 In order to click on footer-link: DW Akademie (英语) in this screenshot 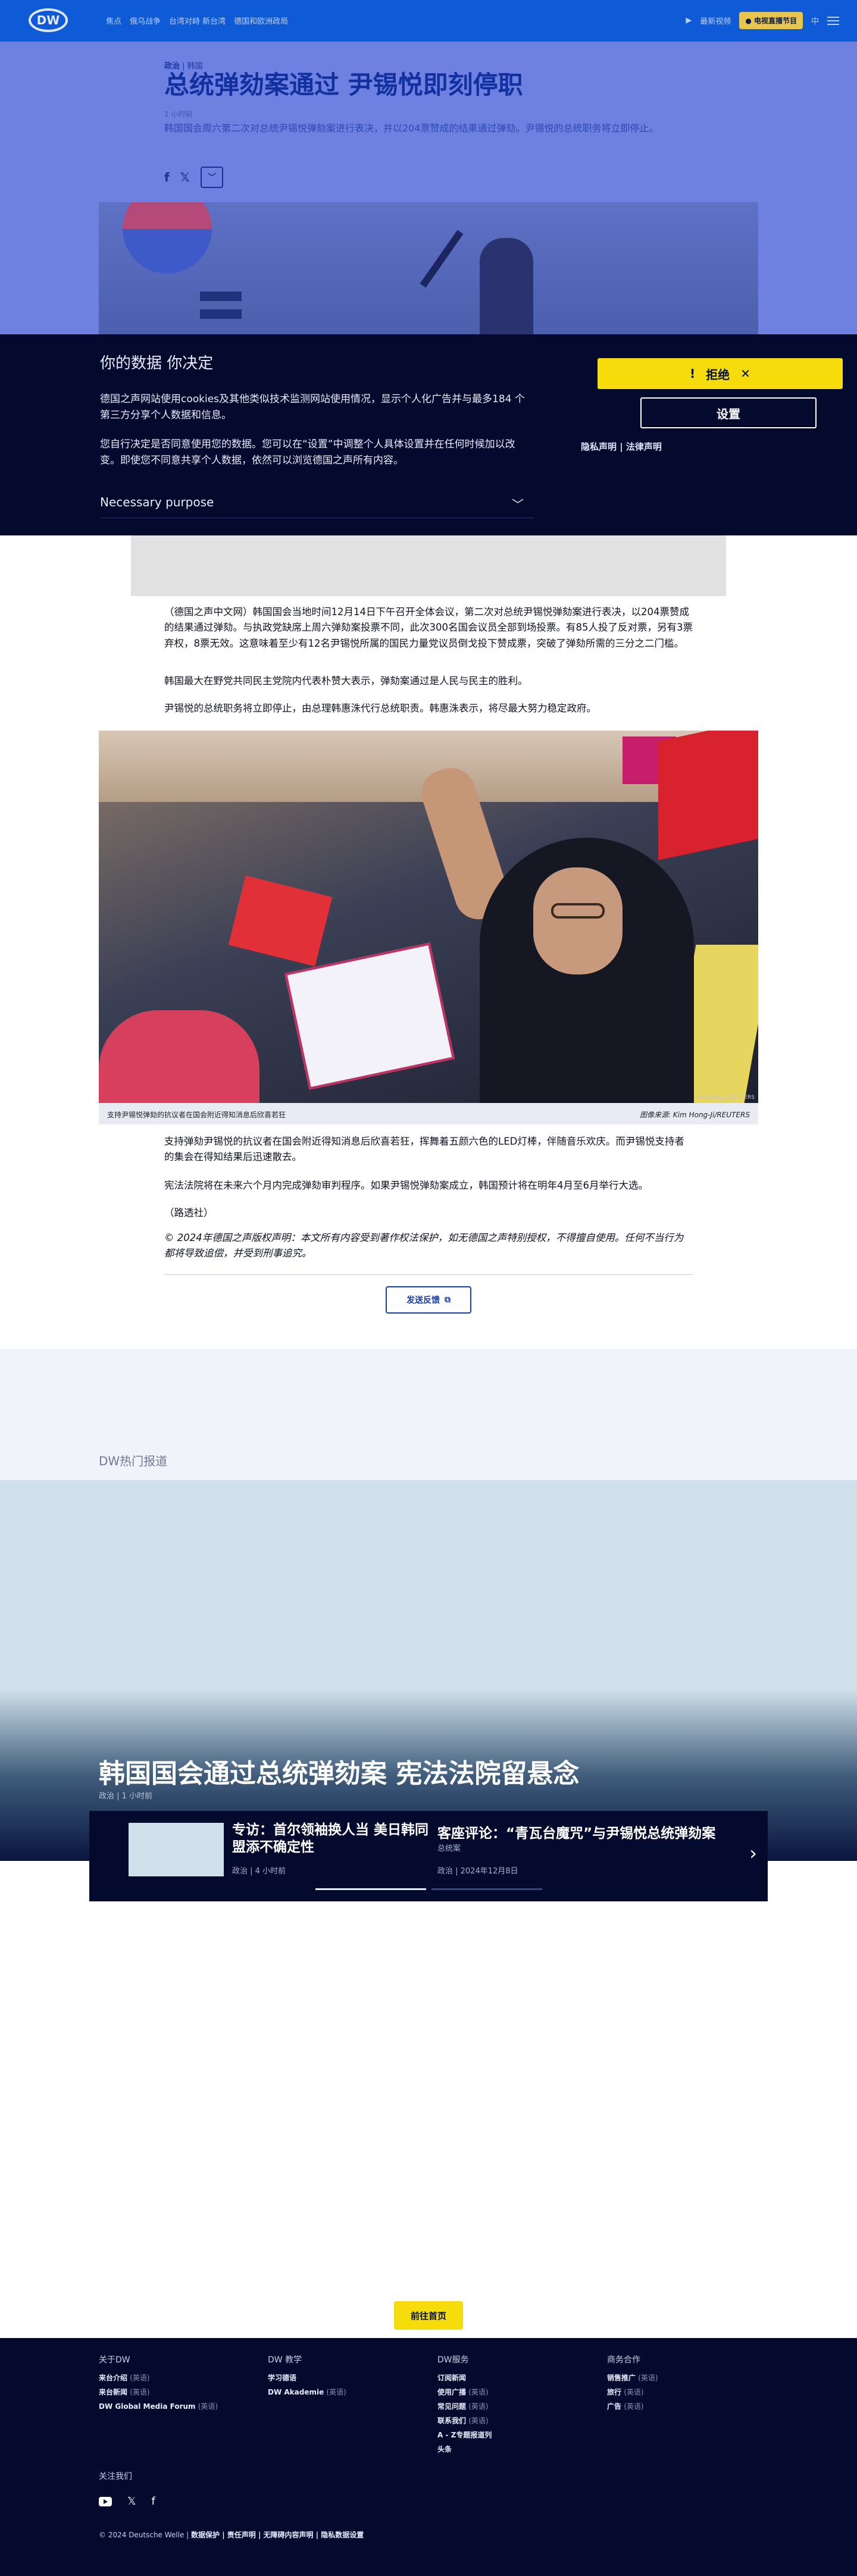, I will do `click(307, 2392)`.